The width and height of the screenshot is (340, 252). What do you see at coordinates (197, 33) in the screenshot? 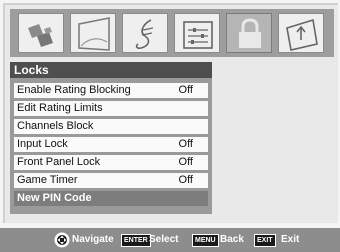
I see `setup-icon` at bounding box center [197, 33].